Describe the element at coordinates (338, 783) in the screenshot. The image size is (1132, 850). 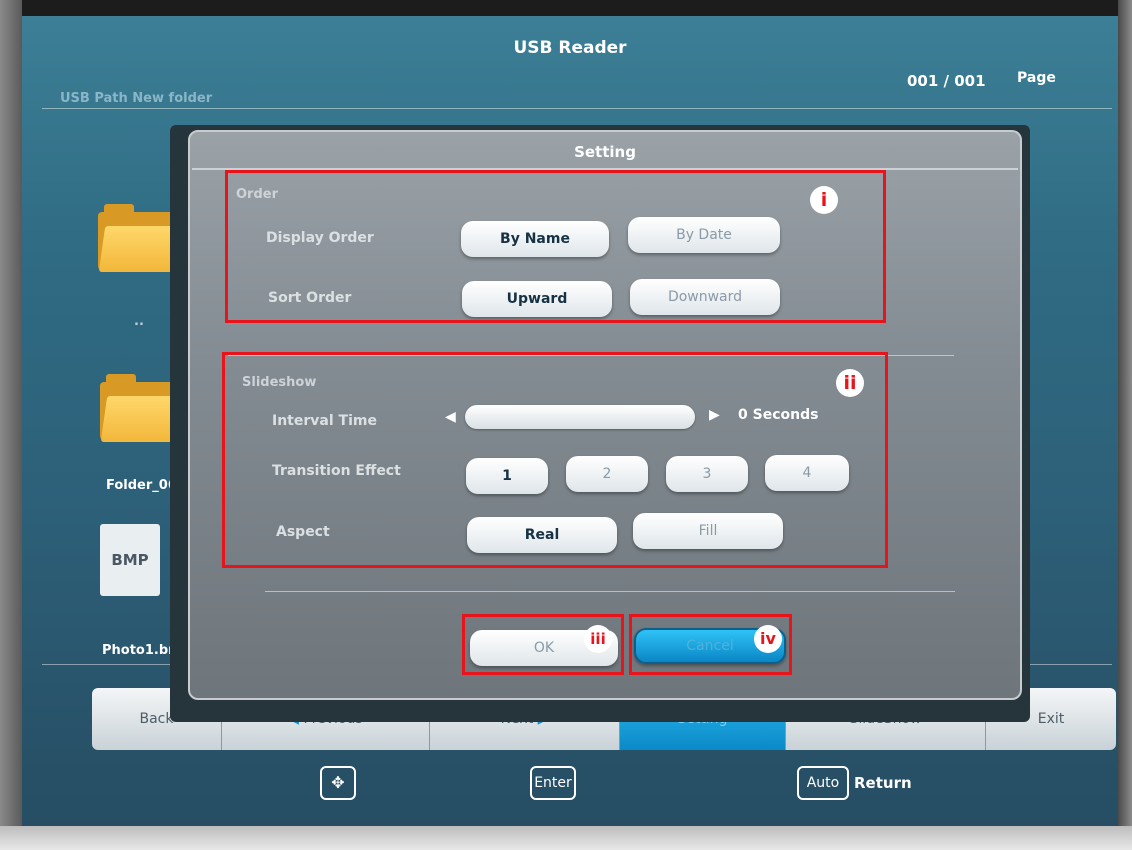
I see `navigation-key-icon: ✥` at that location.